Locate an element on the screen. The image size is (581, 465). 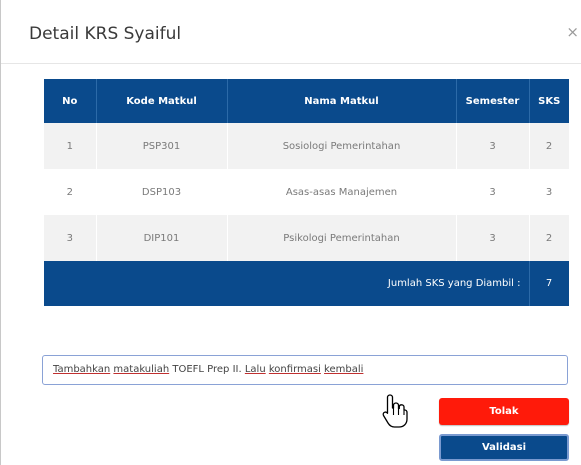
table-row: 3 DIP101 Psikologi Pemerintahan 3 2 is located at coordinates (307, 238).